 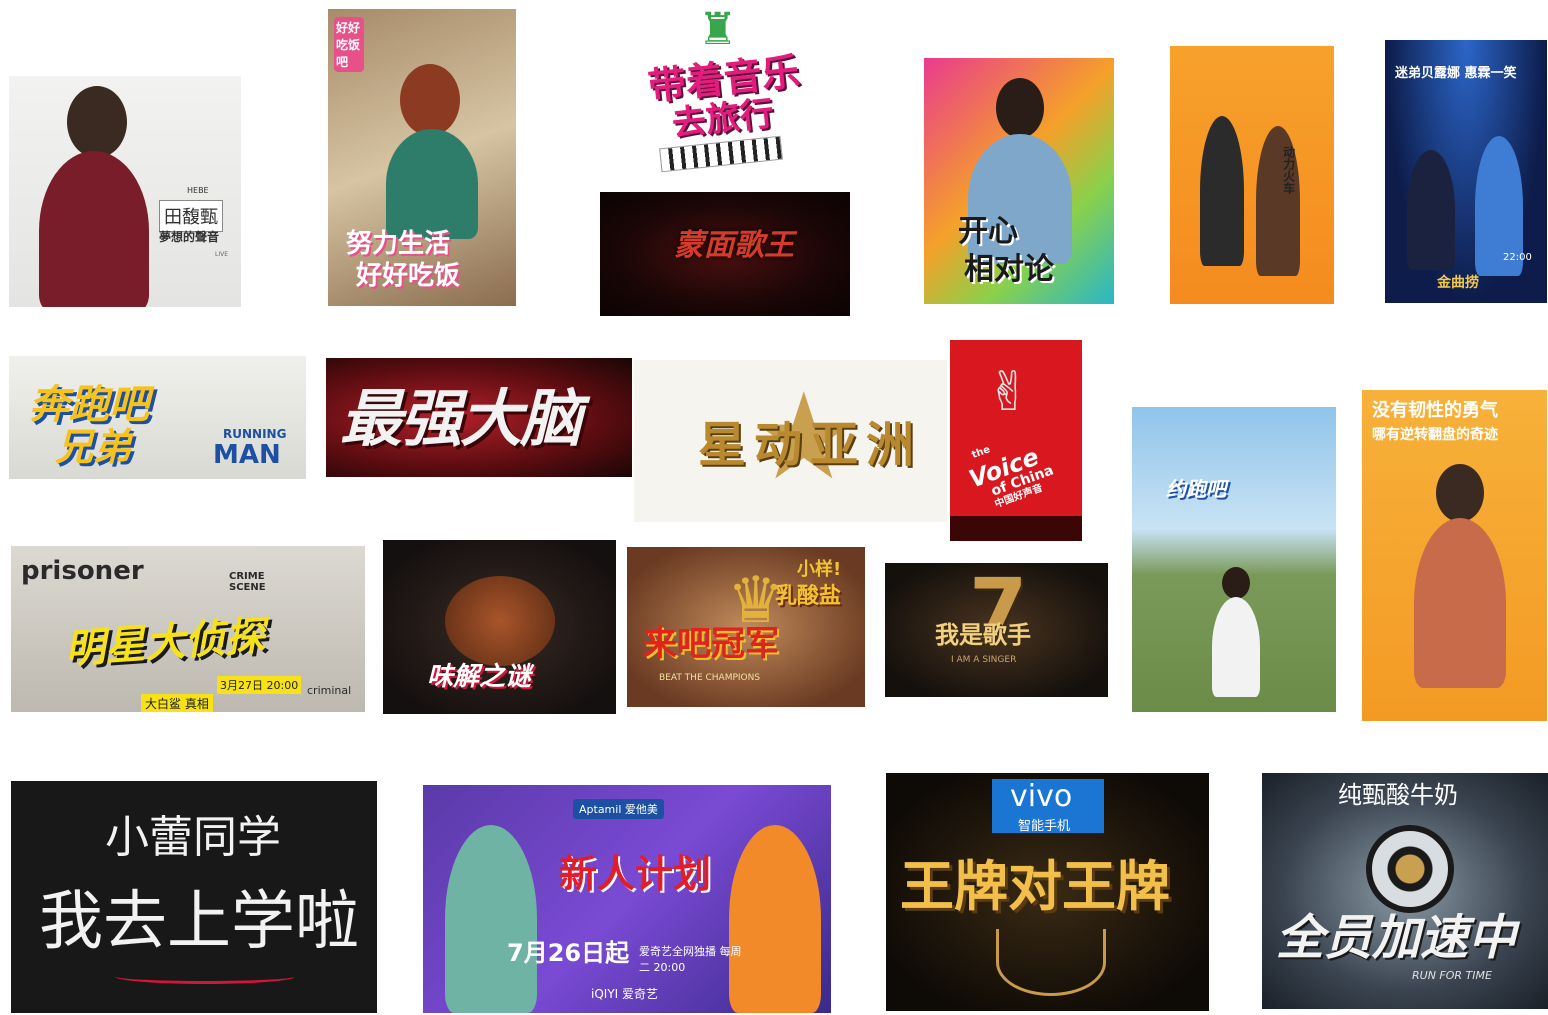 What do you see at coordinates (1236, 647) in the screenshot?
I see `runner-figure` at bounding box center [1236, 647].